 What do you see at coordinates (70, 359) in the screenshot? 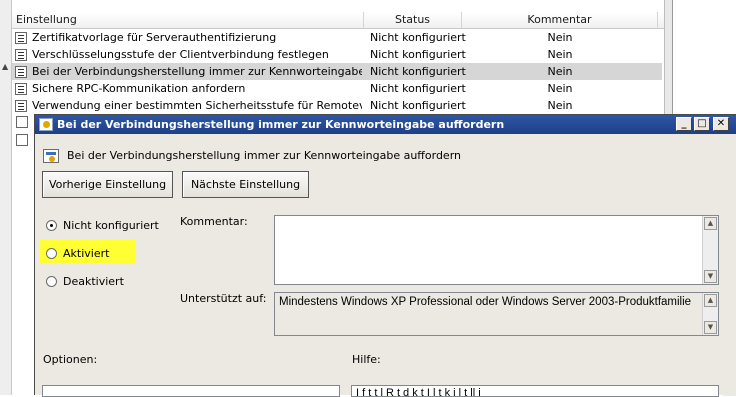
I see `options-label: Optionen:` at bounding box center [70, 359].